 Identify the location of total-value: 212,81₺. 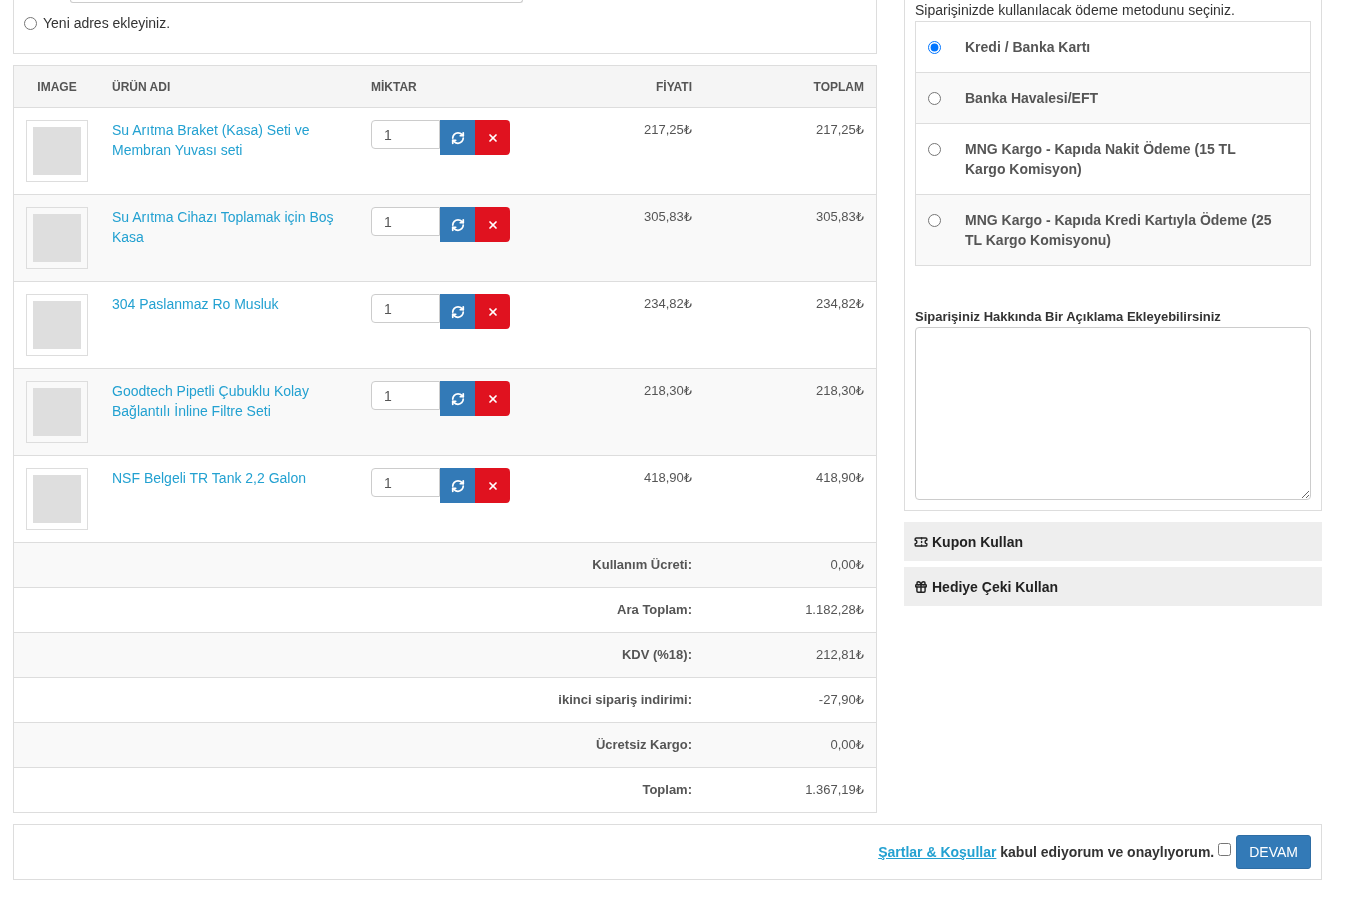
(839, 655).